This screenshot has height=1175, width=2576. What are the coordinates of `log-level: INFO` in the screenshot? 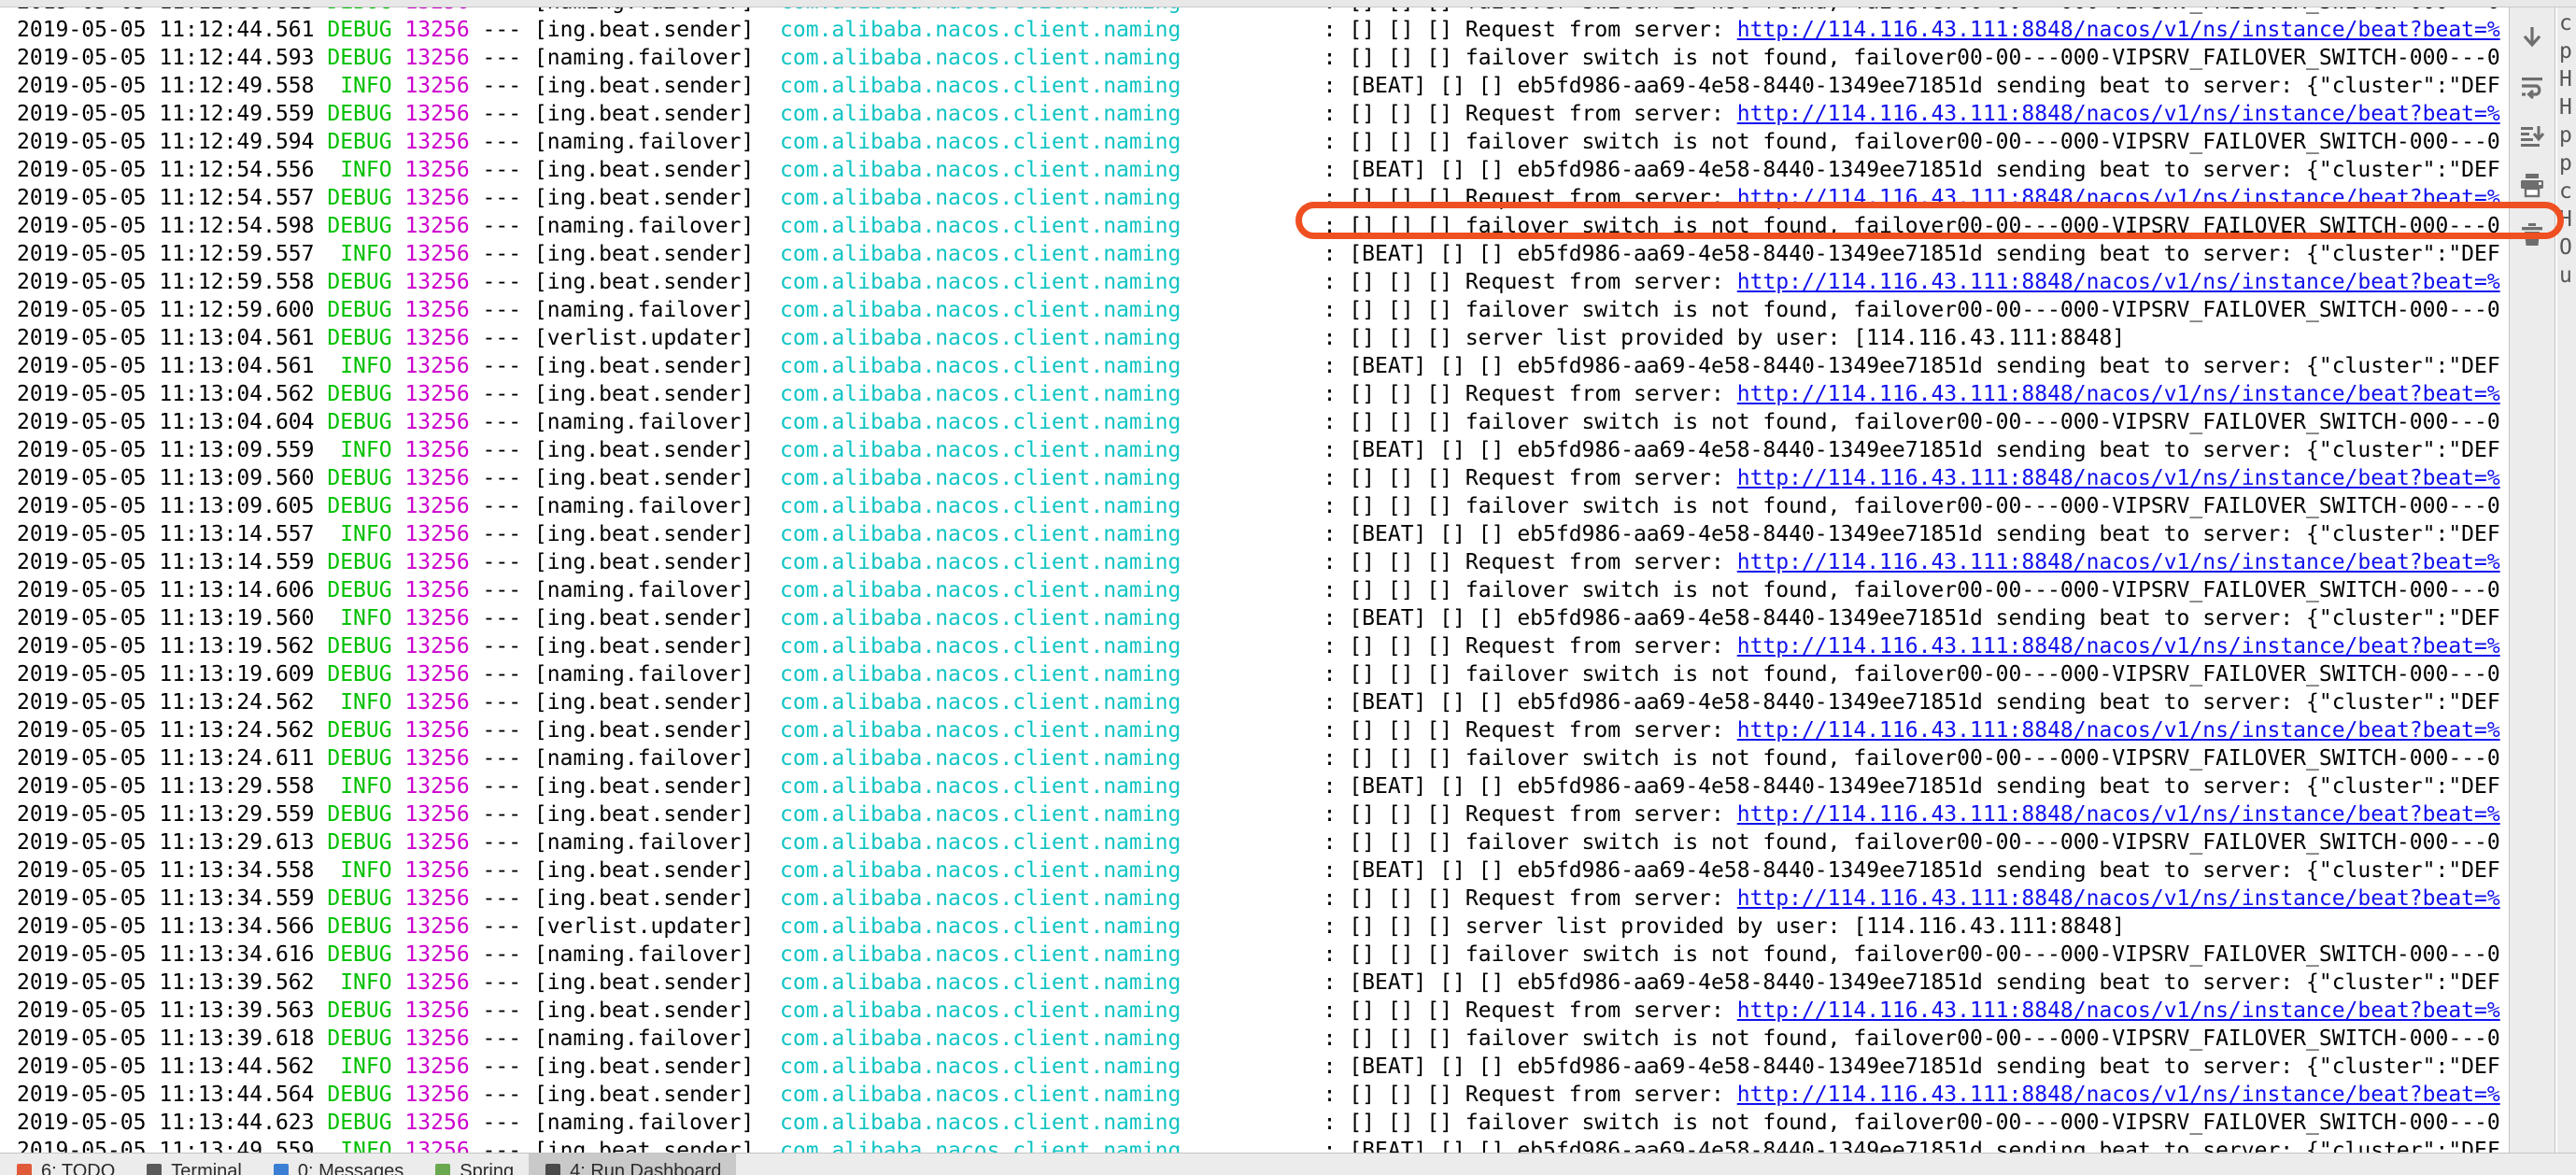 It's located at (366, 982).